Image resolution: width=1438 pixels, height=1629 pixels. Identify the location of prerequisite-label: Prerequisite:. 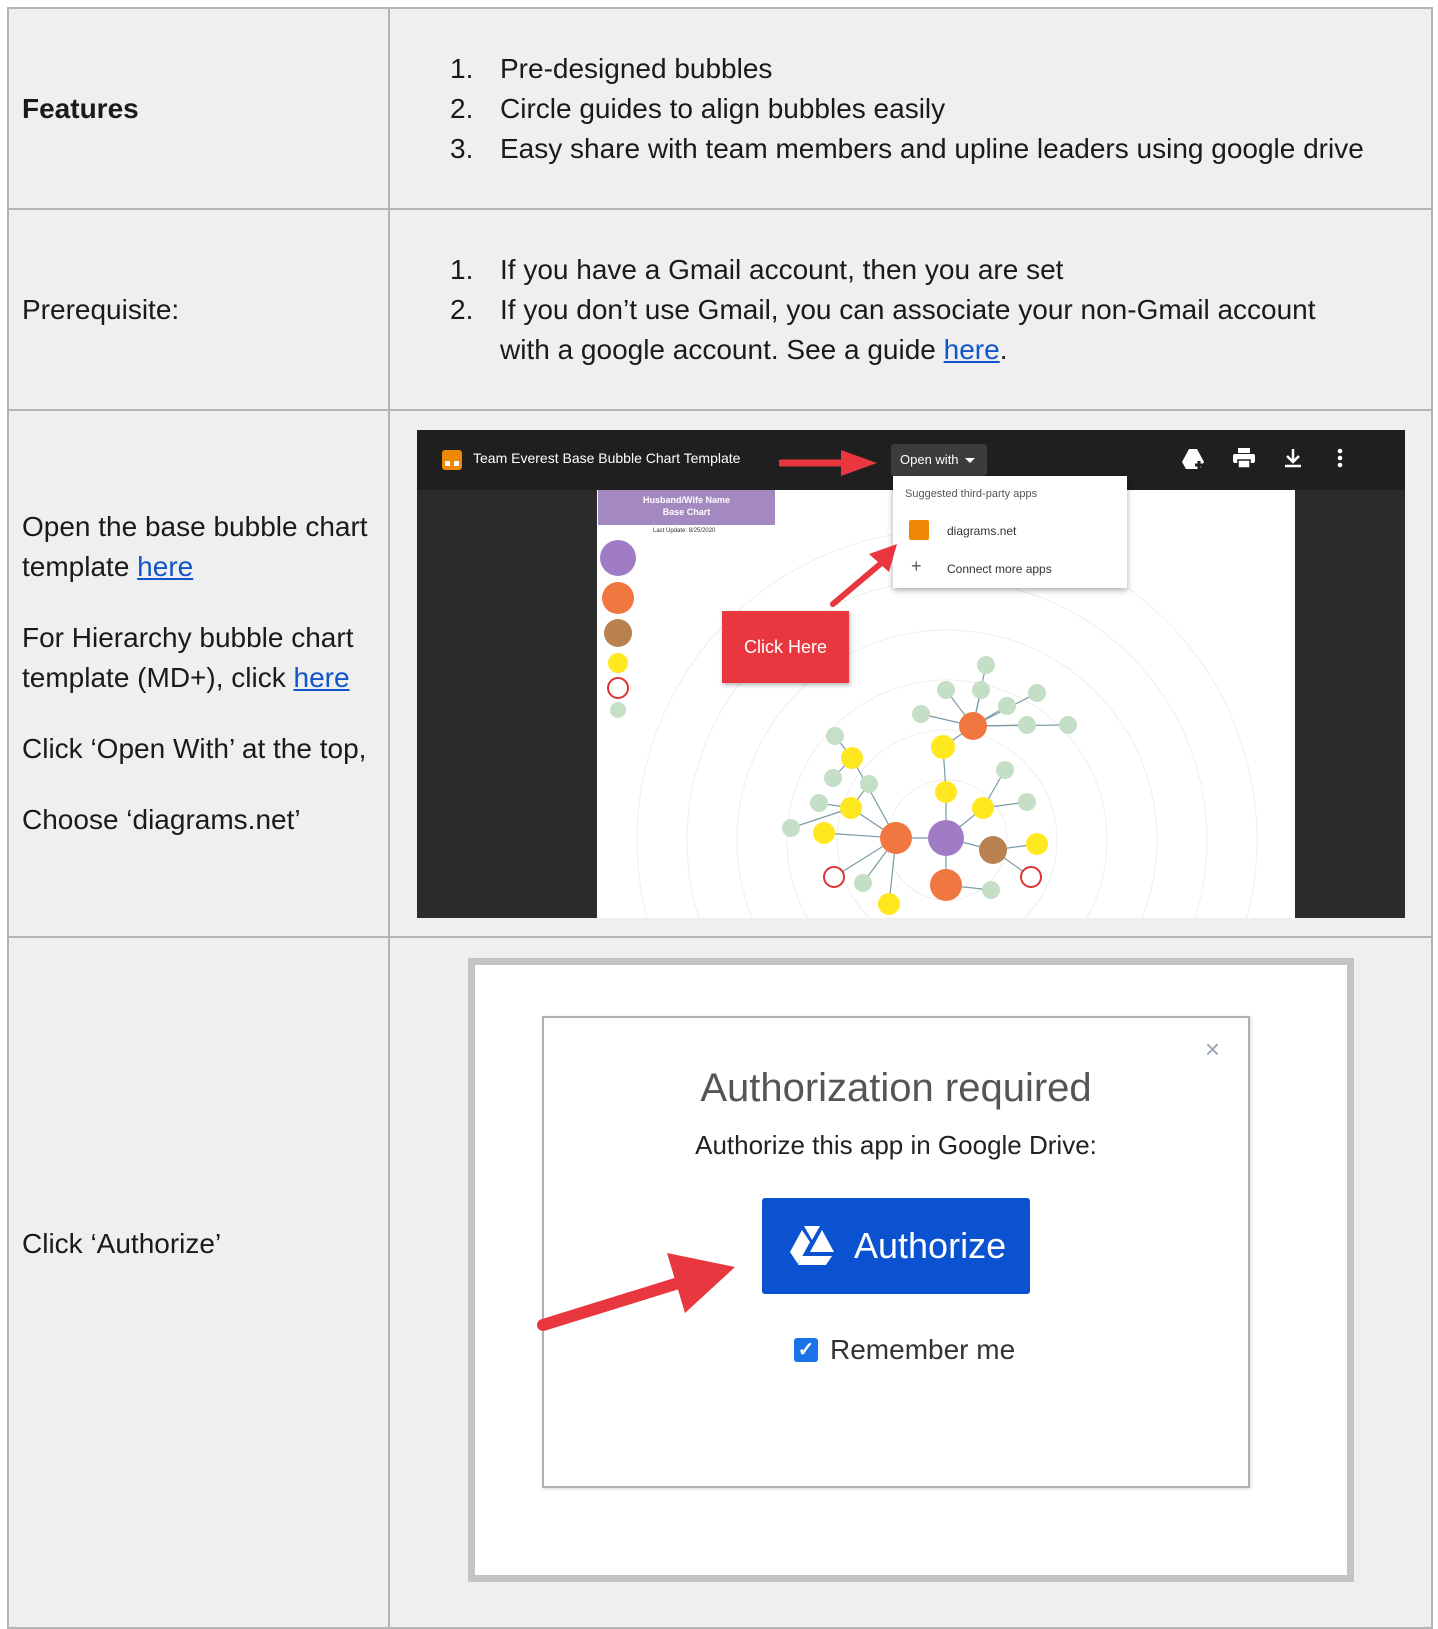
(101, 309).